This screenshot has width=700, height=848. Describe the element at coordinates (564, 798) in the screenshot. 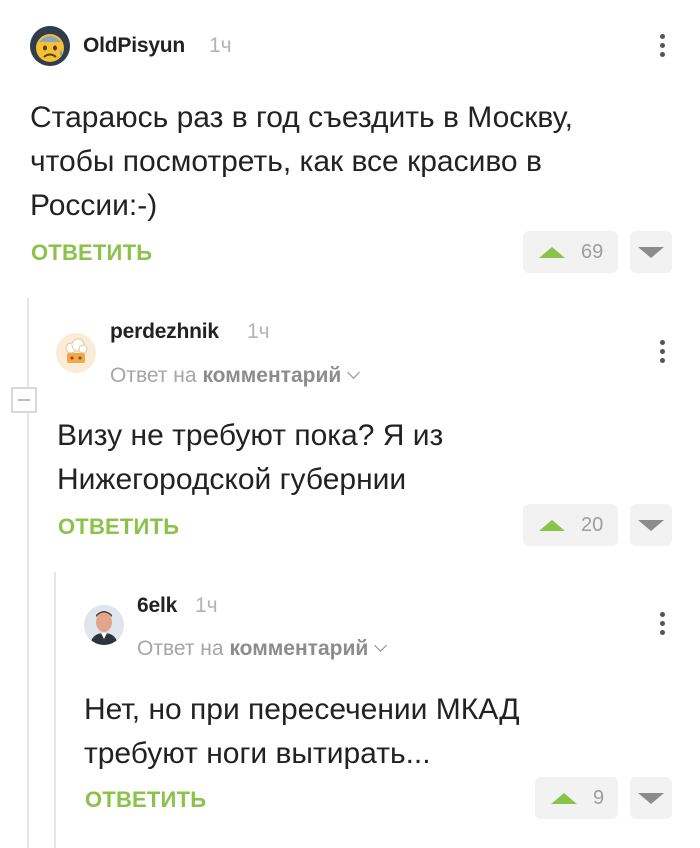

I see `upvote-arrow-icon` at that location.